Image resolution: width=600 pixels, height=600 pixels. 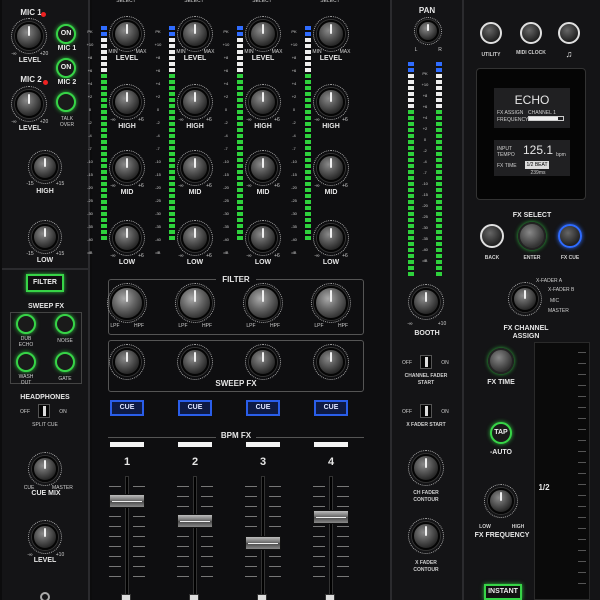 What do you see at coordinates (29, 104) in the screenshot?
I see `mic2-level-knob` at bounding box center [29, 104].